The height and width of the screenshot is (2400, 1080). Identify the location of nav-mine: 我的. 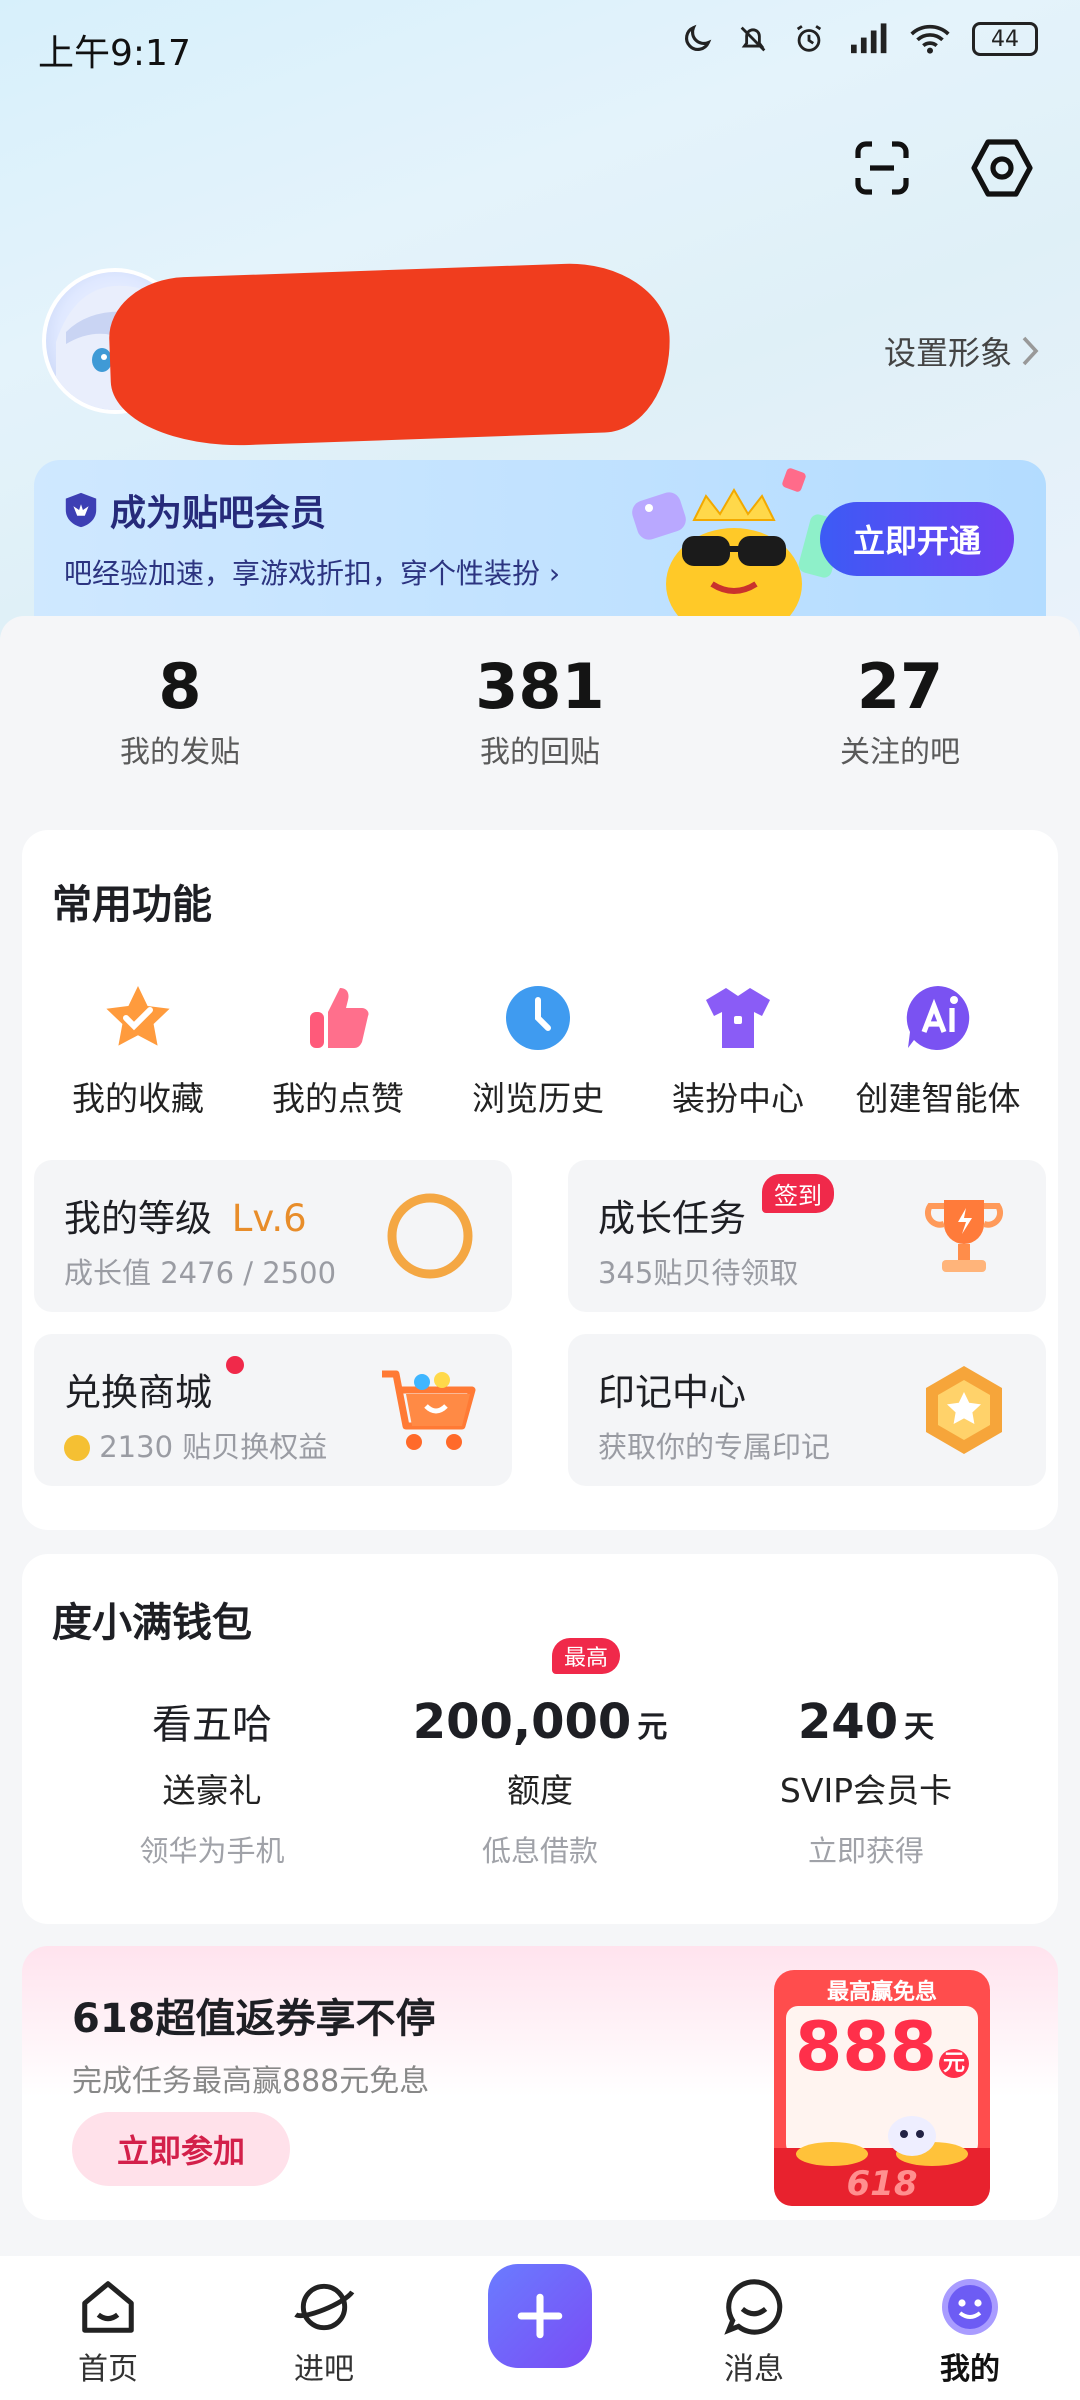
(970, 2331).